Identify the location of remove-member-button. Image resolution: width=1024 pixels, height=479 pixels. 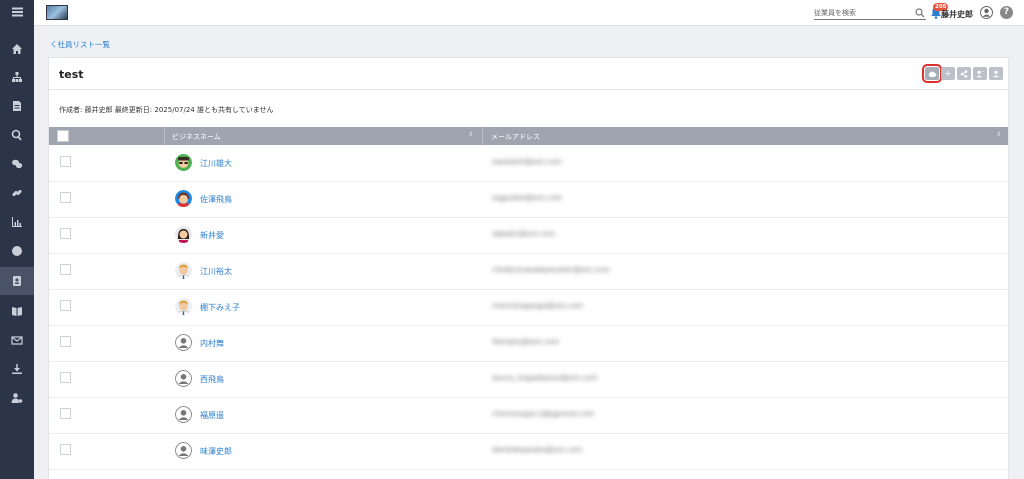
(996, 73).